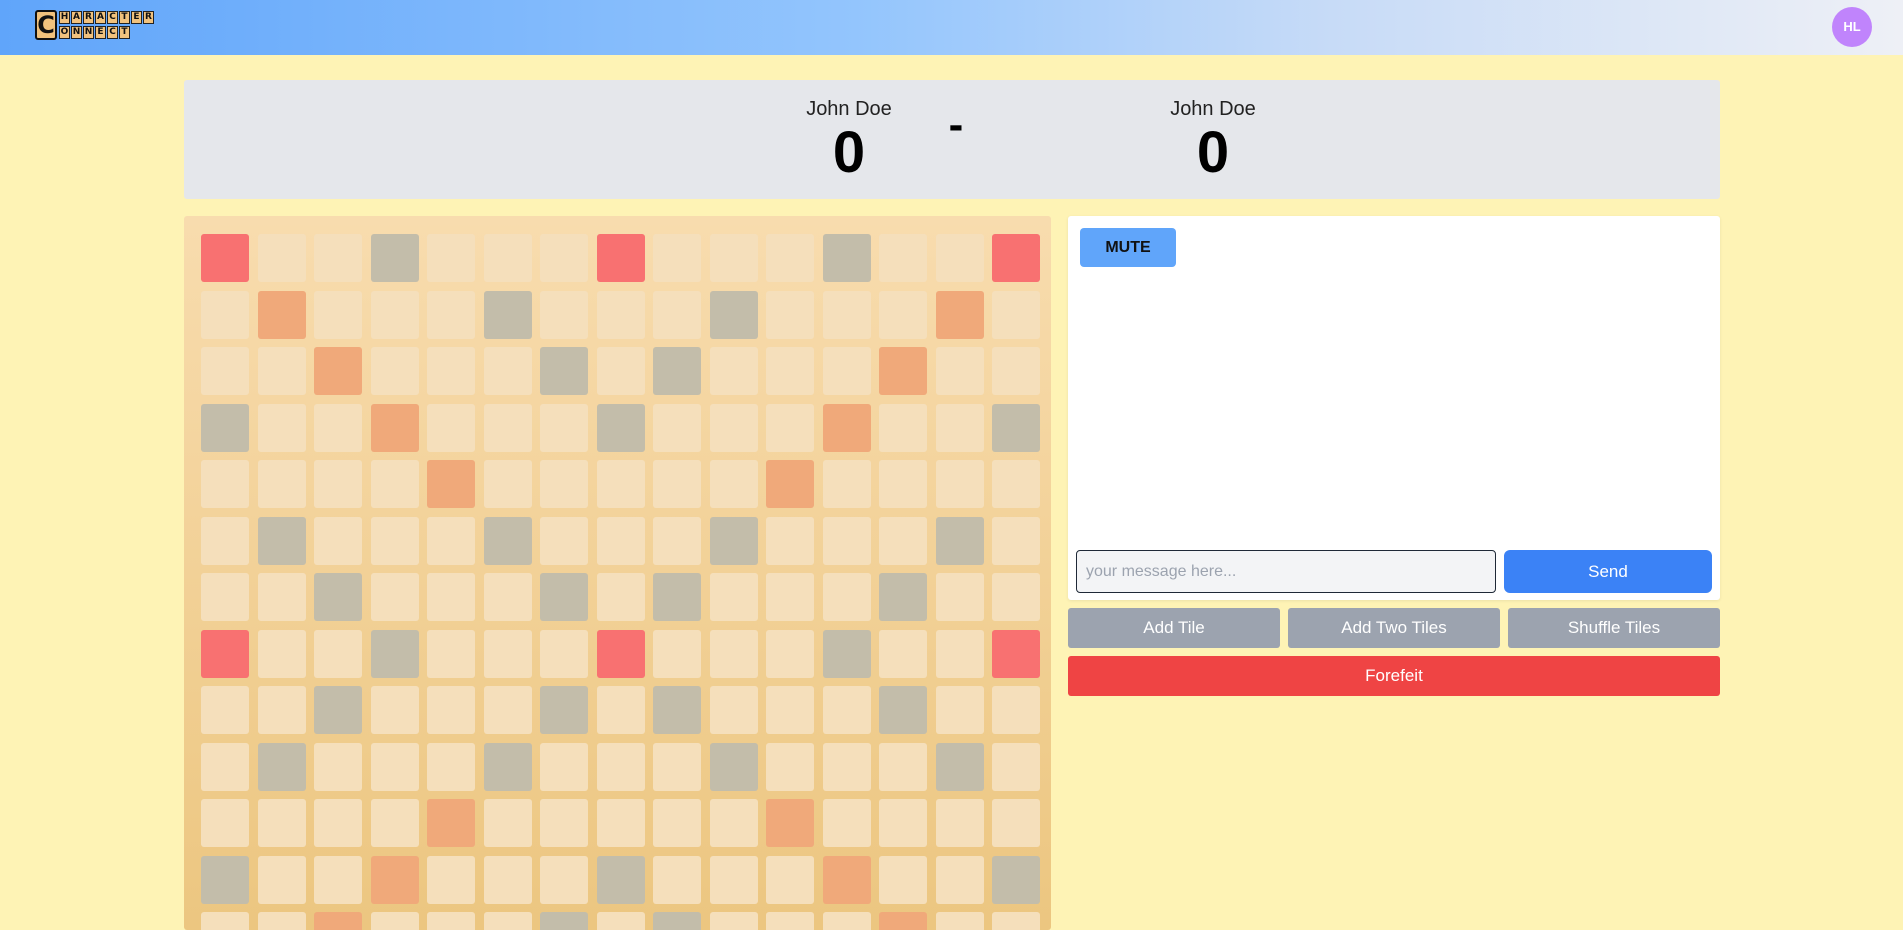  What do you see at coordinates (1128, 247) in the screenshot?
I see `mute-button: MUTE` at bounding box center [1128, 247].